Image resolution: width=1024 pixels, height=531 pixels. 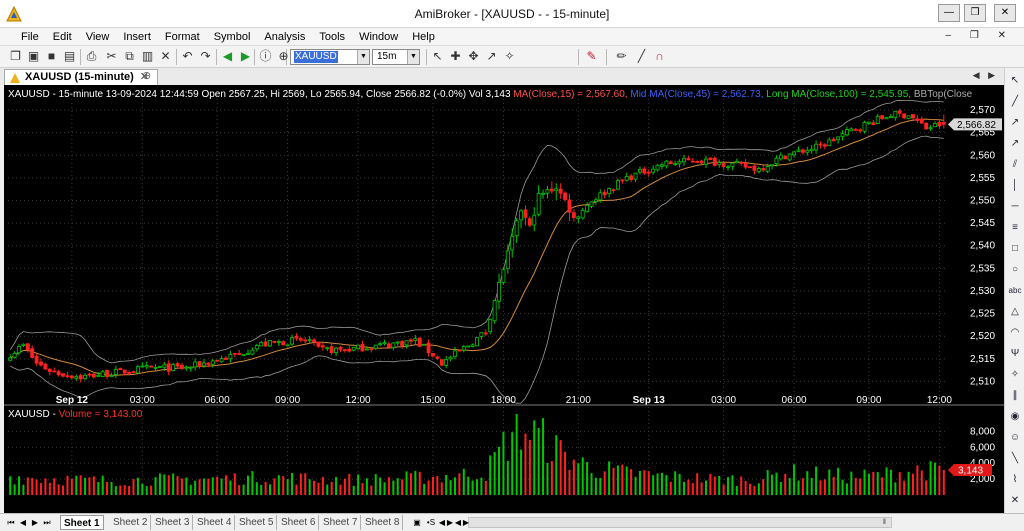 I want to click on last-sheet-button: ⏭, so click(x=47, y=522).